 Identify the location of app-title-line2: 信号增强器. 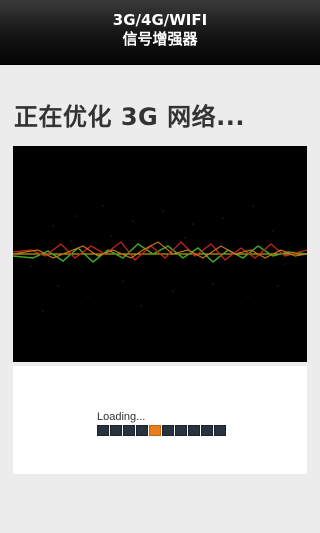
(160, 39).